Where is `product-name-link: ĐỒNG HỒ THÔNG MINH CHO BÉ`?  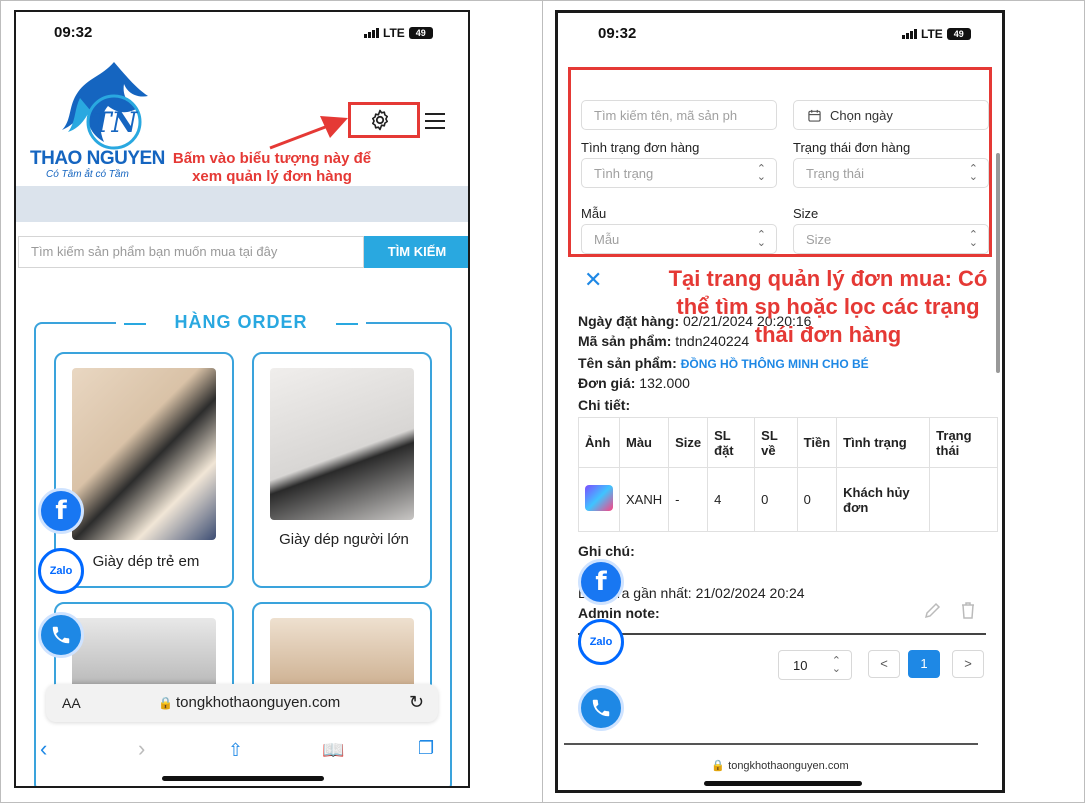
product-name-link: ĐỒNG HỒ THÔNG MINH CHO BÉ is located at coordinates (775, 364).